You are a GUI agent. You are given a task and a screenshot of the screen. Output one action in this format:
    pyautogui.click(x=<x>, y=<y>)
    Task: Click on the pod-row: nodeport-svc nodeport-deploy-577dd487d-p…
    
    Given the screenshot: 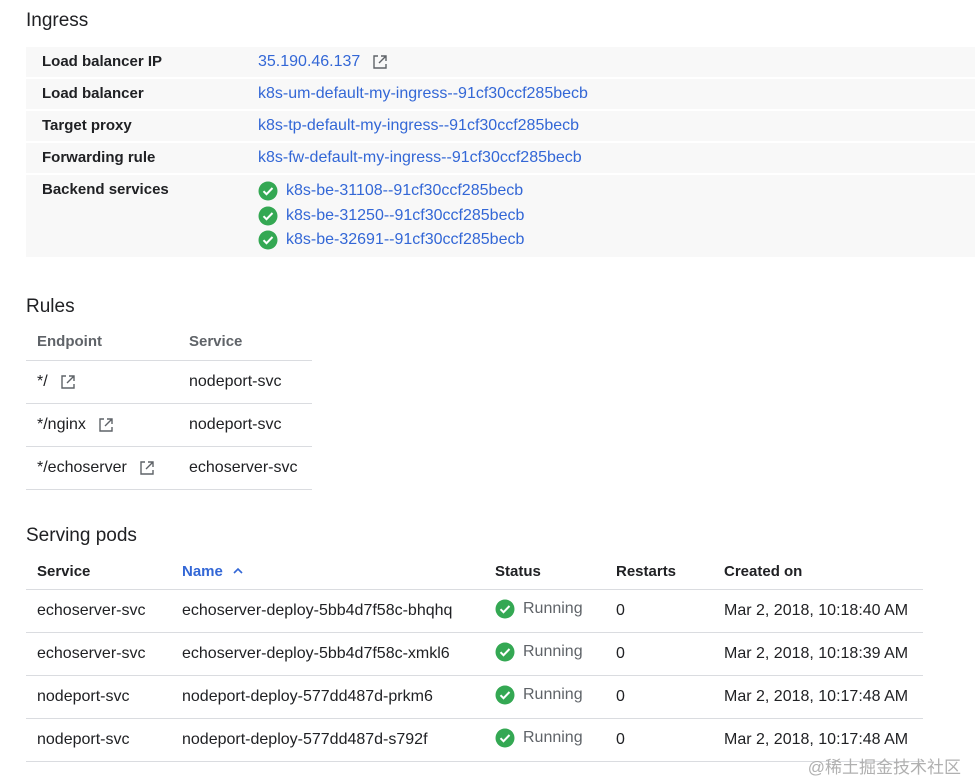 What is the action you would take?
    pyautogui.click(x=474, y=697)
    